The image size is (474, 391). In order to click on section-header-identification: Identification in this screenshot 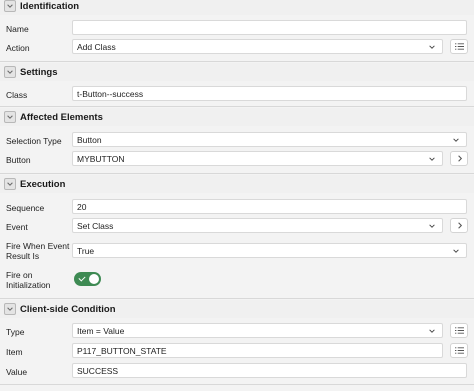, I will do `click(237, 7)`.